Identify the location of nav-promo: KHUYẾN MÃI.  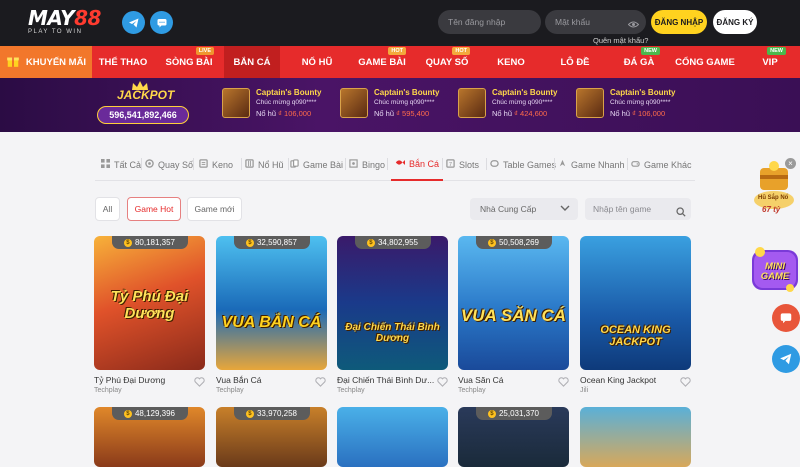
(46, 62).